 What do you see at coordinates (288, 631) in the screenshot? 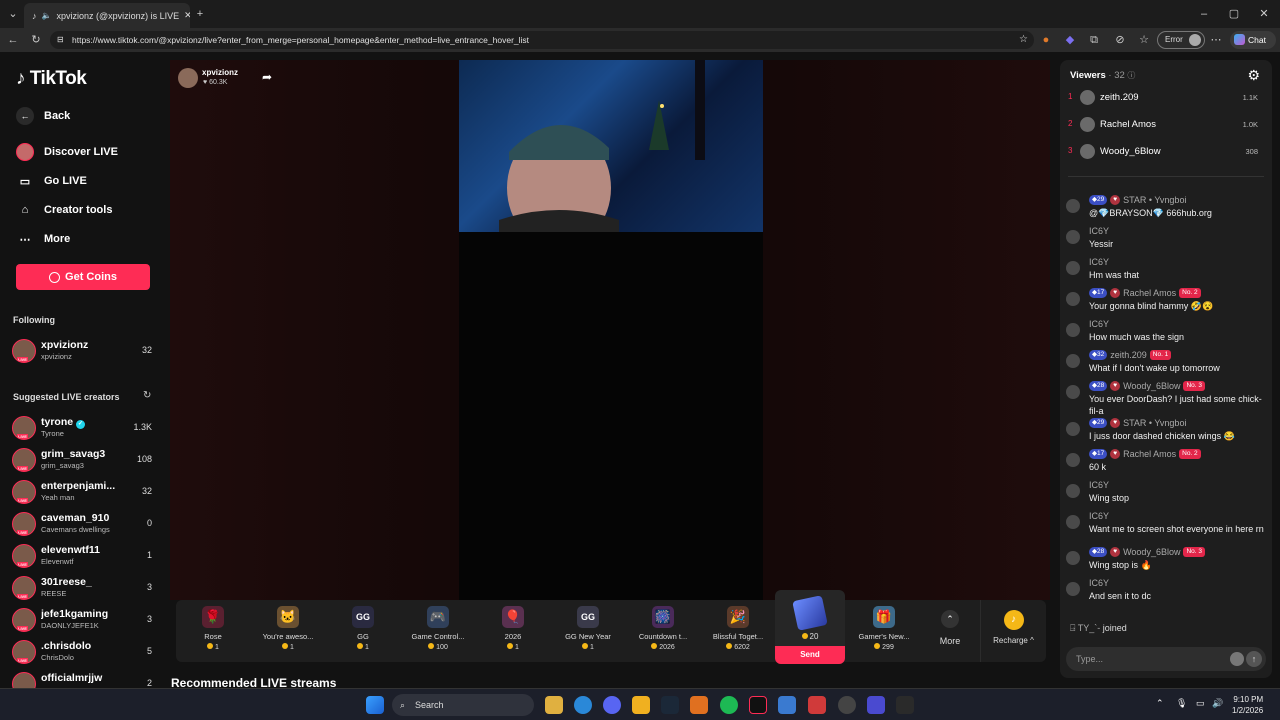
I see `gift-item: 🐱 You're aweso... 1` at bounding box center [288, 631].